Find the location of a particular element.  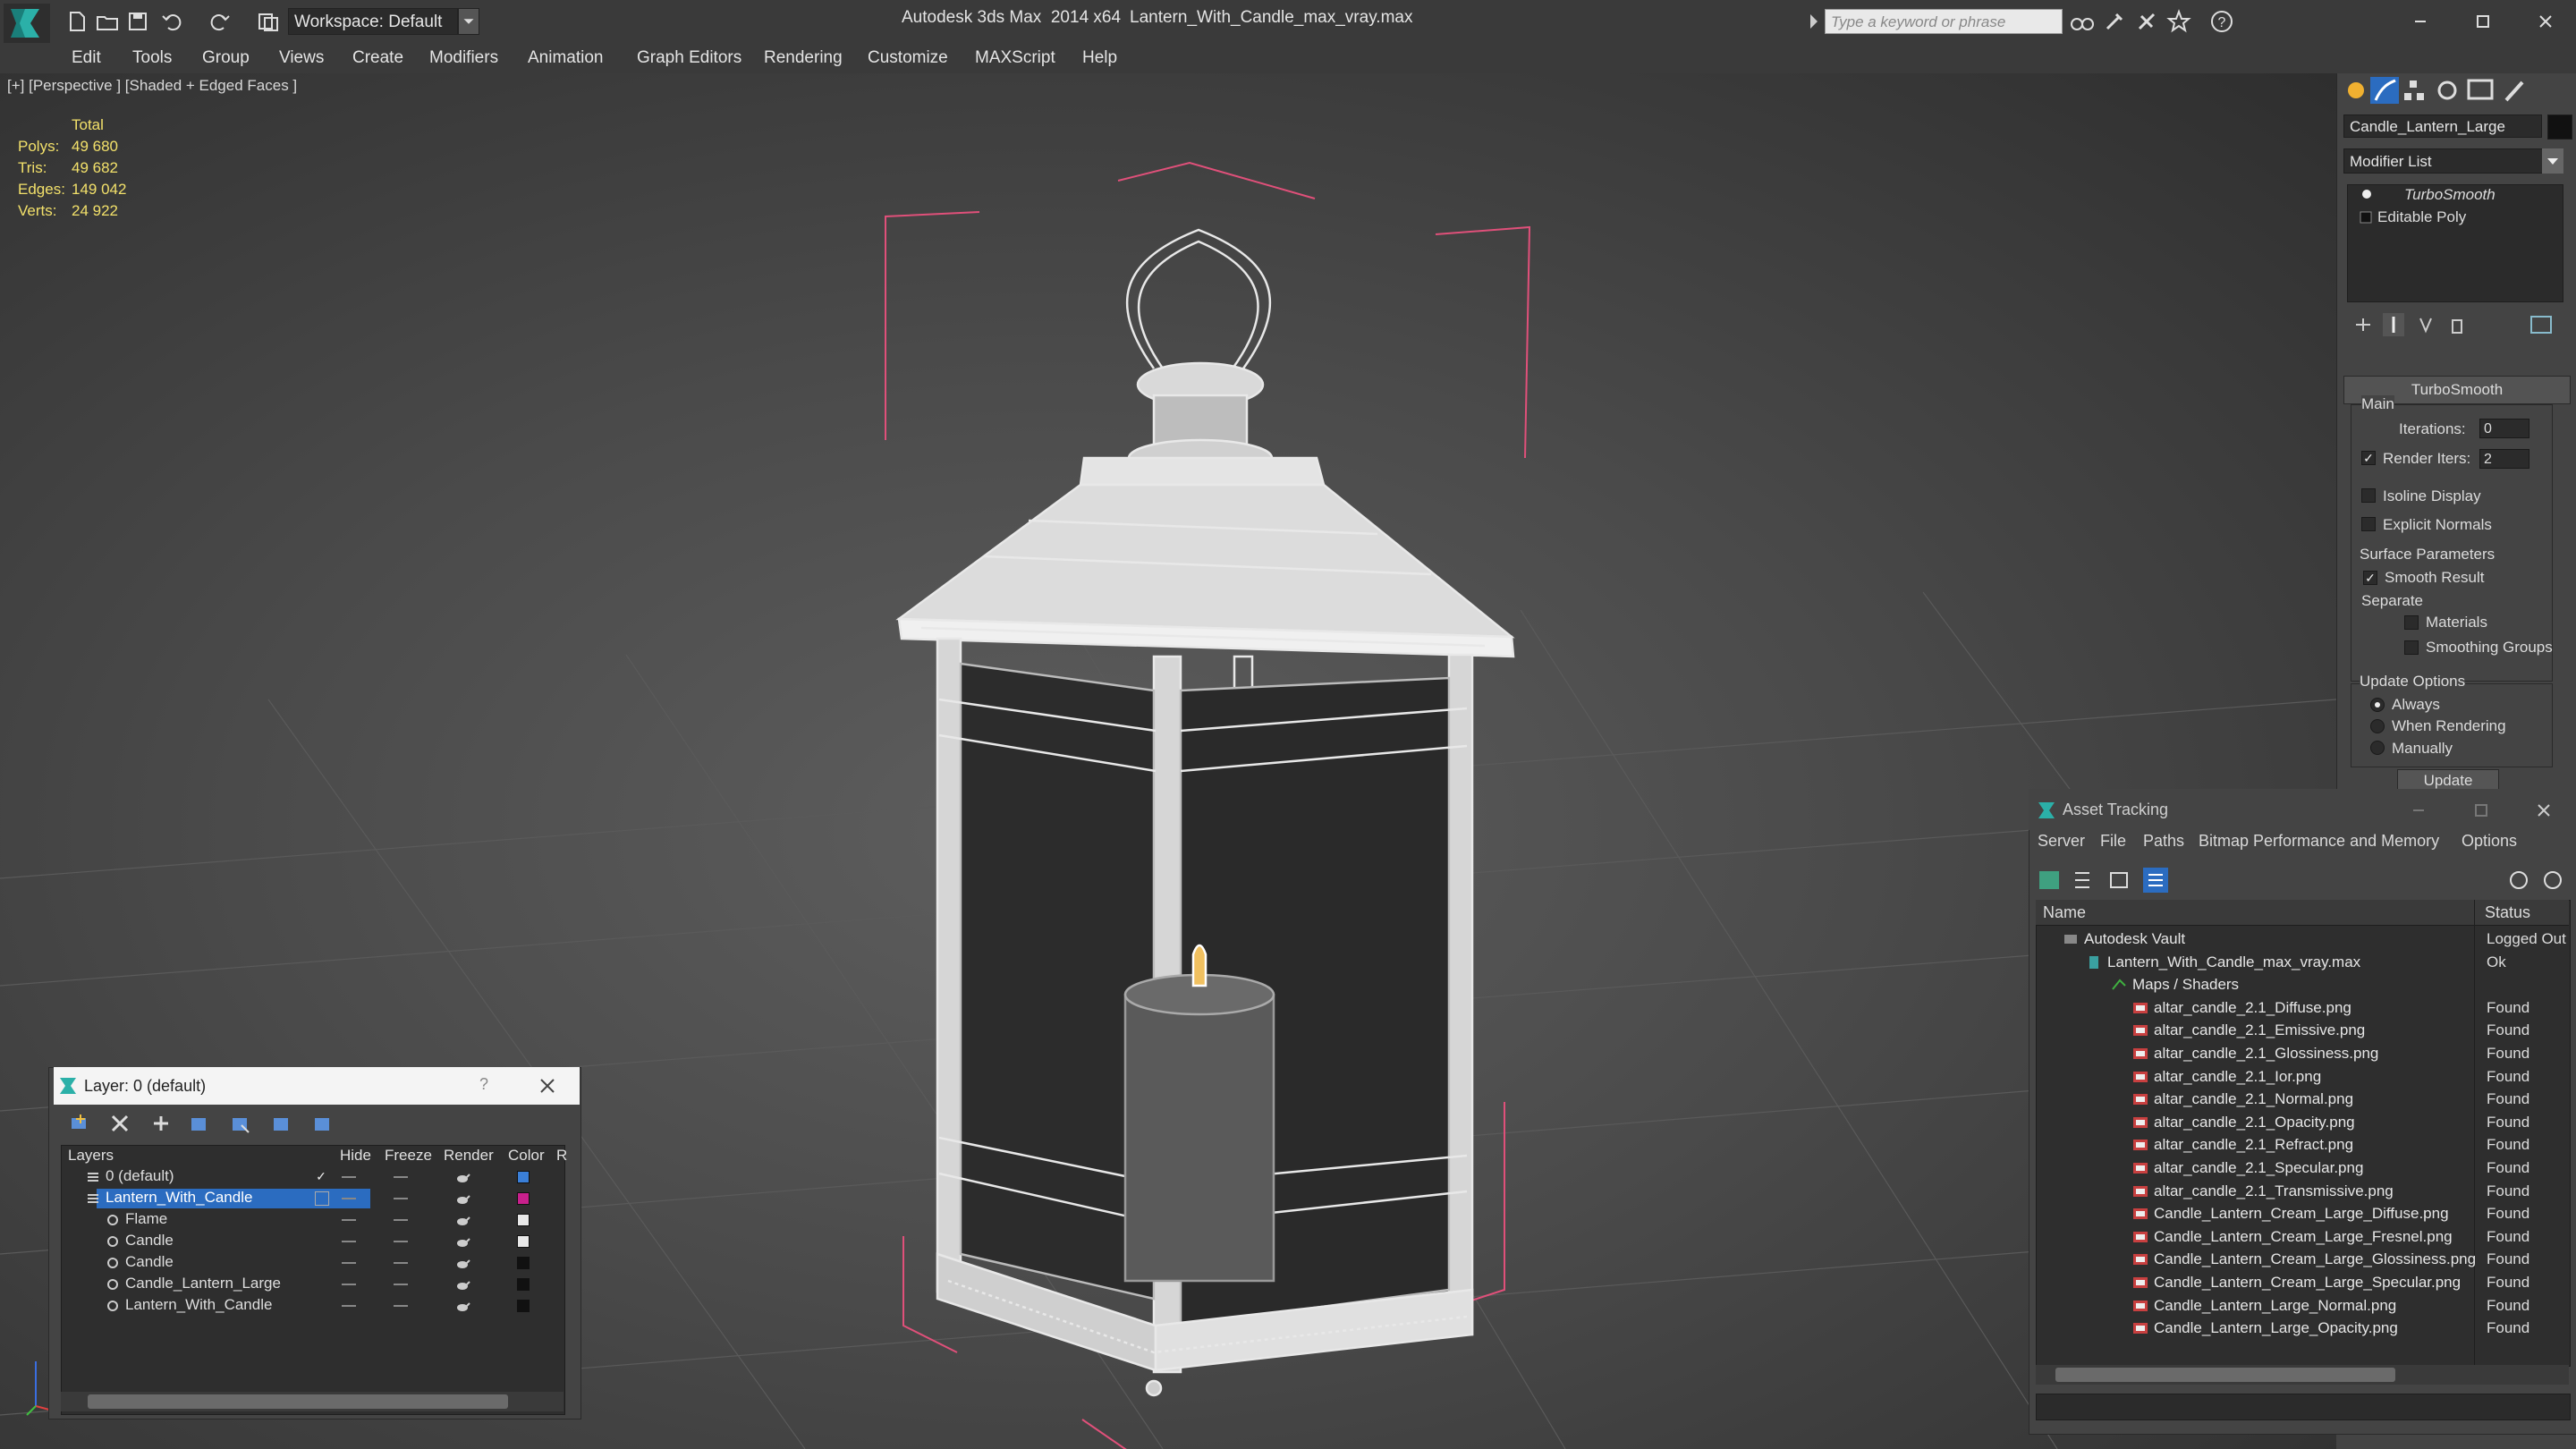

hierarchy-tab-icon is located at coordinates (2414, 90).